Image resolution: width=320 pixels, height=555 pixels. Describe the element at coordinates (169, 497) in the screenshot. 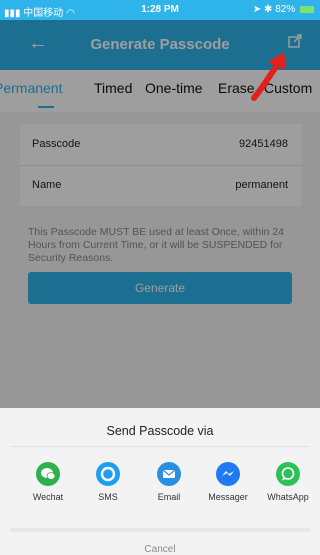

I see `share-label-email: Email` at that location.